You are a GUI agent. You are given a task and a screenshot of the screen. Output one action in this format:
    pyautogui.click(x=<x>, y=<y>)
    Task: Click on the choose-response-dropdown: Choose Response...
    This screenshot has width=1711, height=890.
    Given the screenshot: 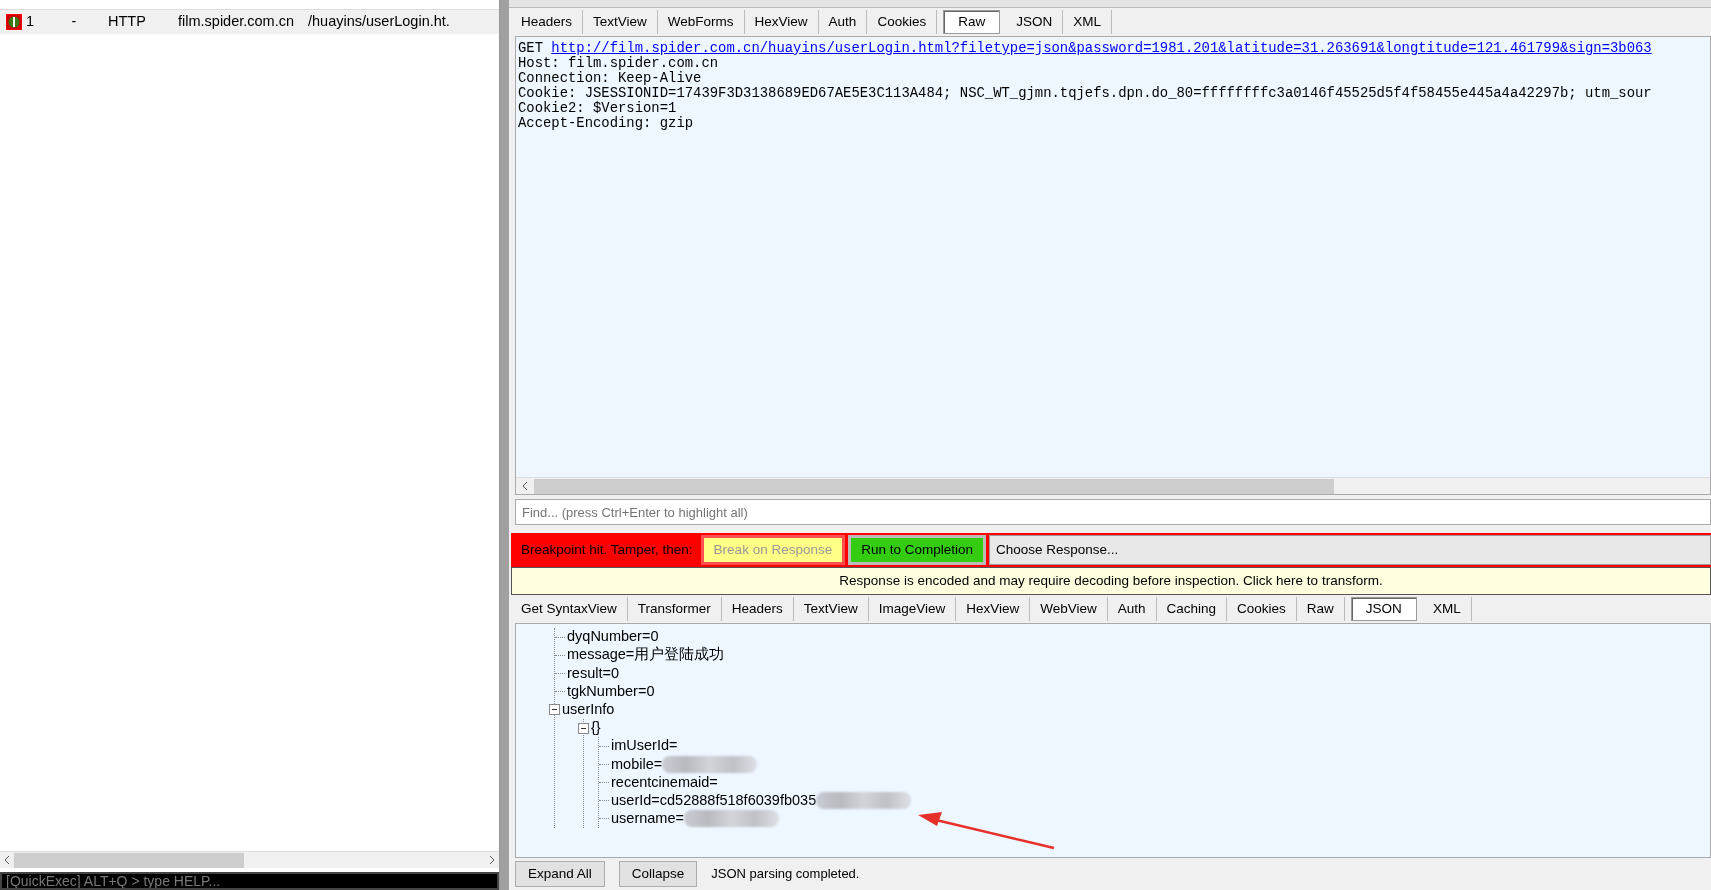 What is the action you would take?
    pyautogui.click(x=1350, y=550)
    